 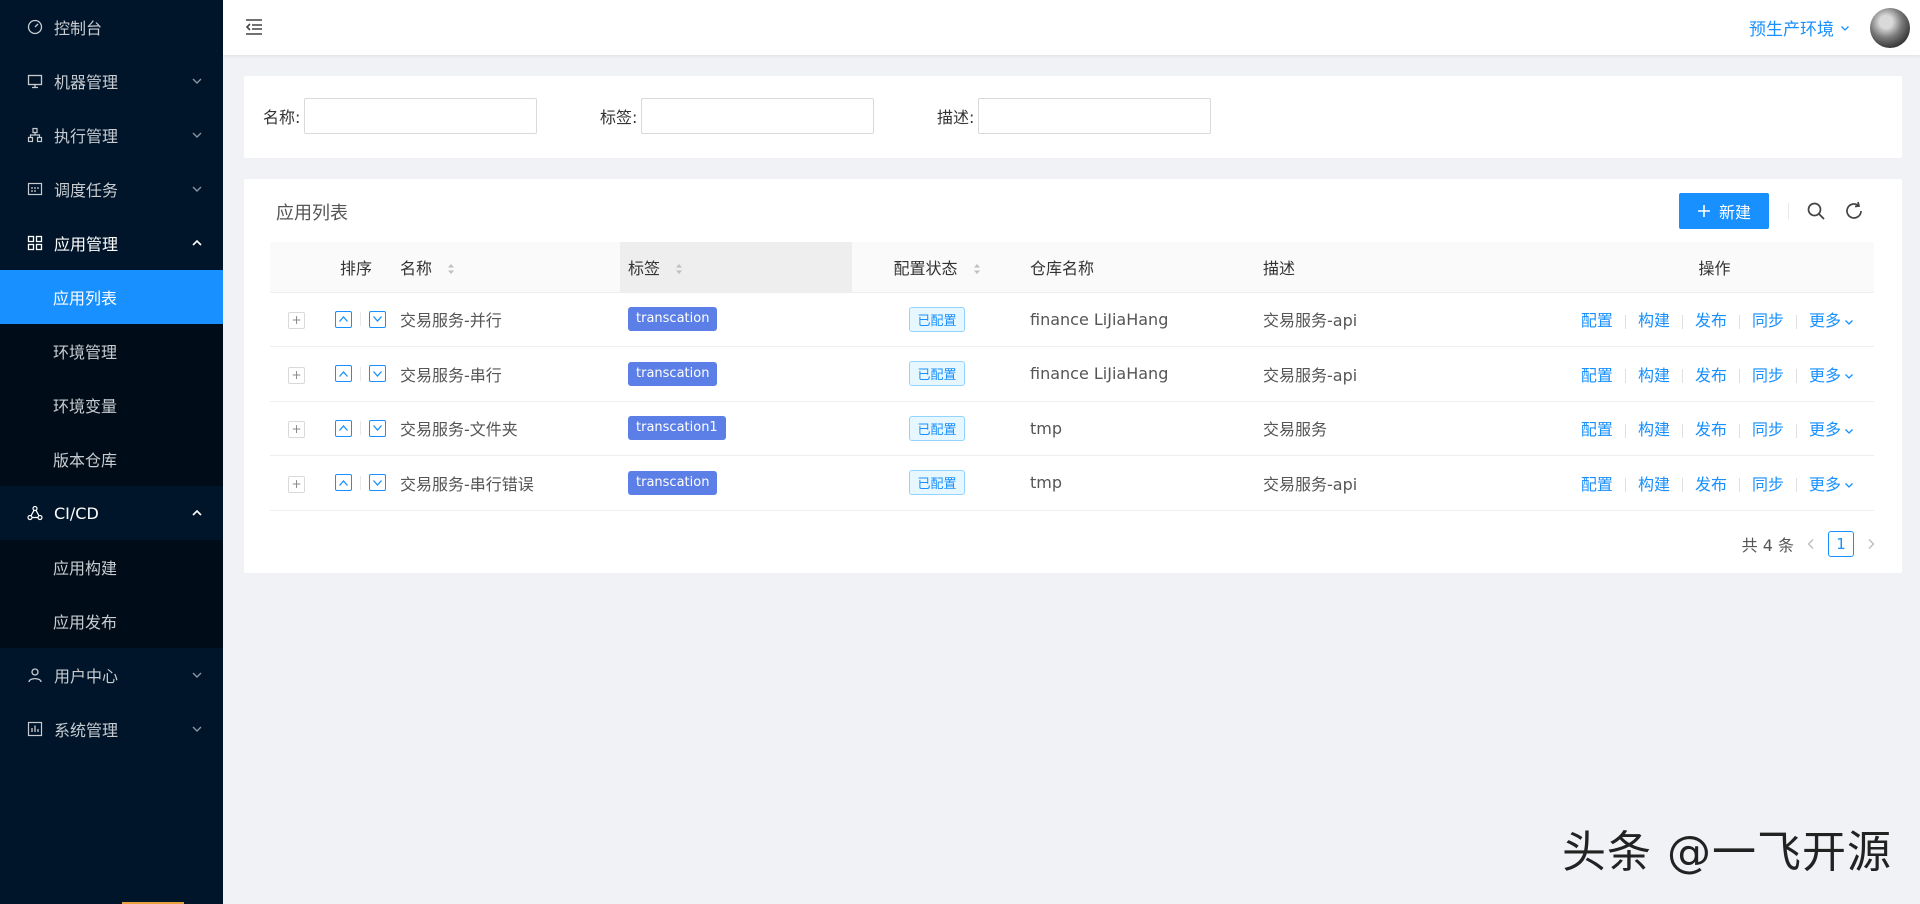 What do you see at coordinates (1816, 211) in the screenshot?
I see `search-icon` at bounding box center [1816, 211].